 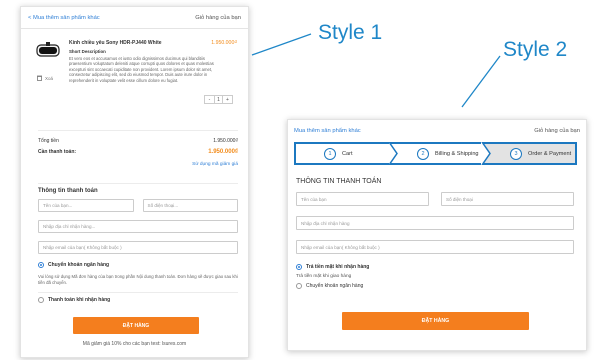 I want to click on qty-decrement-button: -, so click(x=209, y=99).